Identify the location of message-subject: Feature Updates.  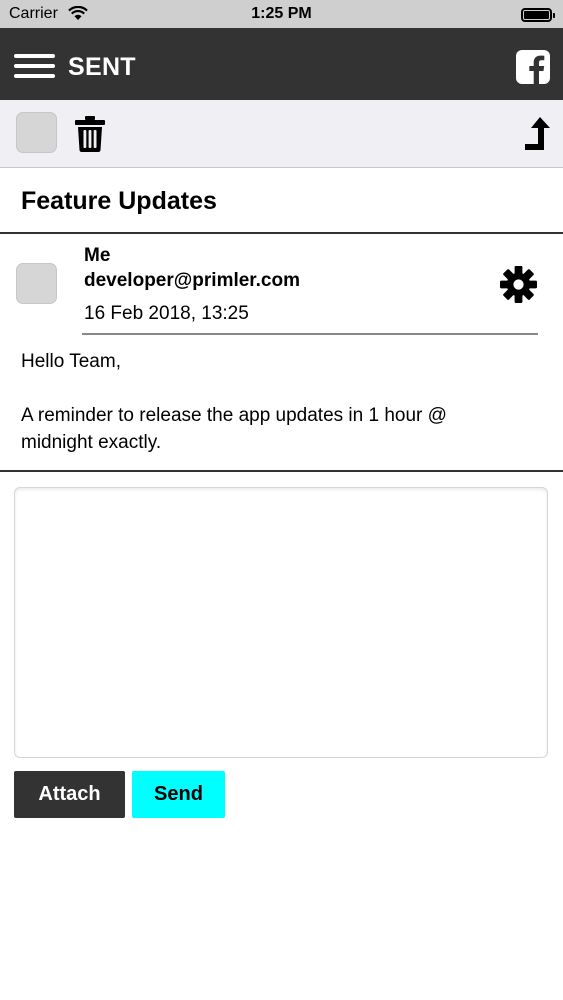
(119, 201).